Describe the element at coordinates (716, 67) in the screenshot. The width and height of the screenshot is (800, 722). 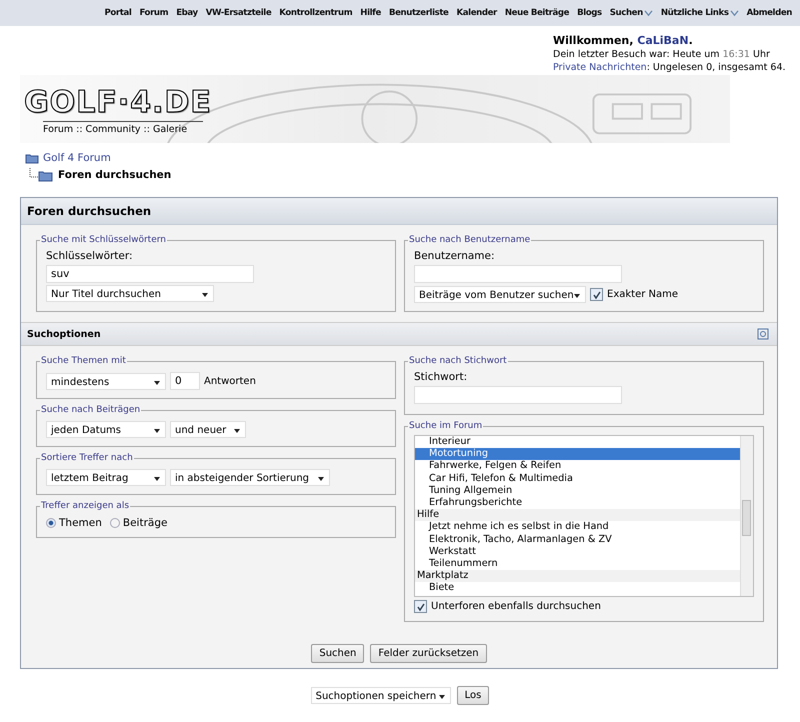
I see `message-count-text: : Ungelesen 0, insgesamt 64.` at that location.